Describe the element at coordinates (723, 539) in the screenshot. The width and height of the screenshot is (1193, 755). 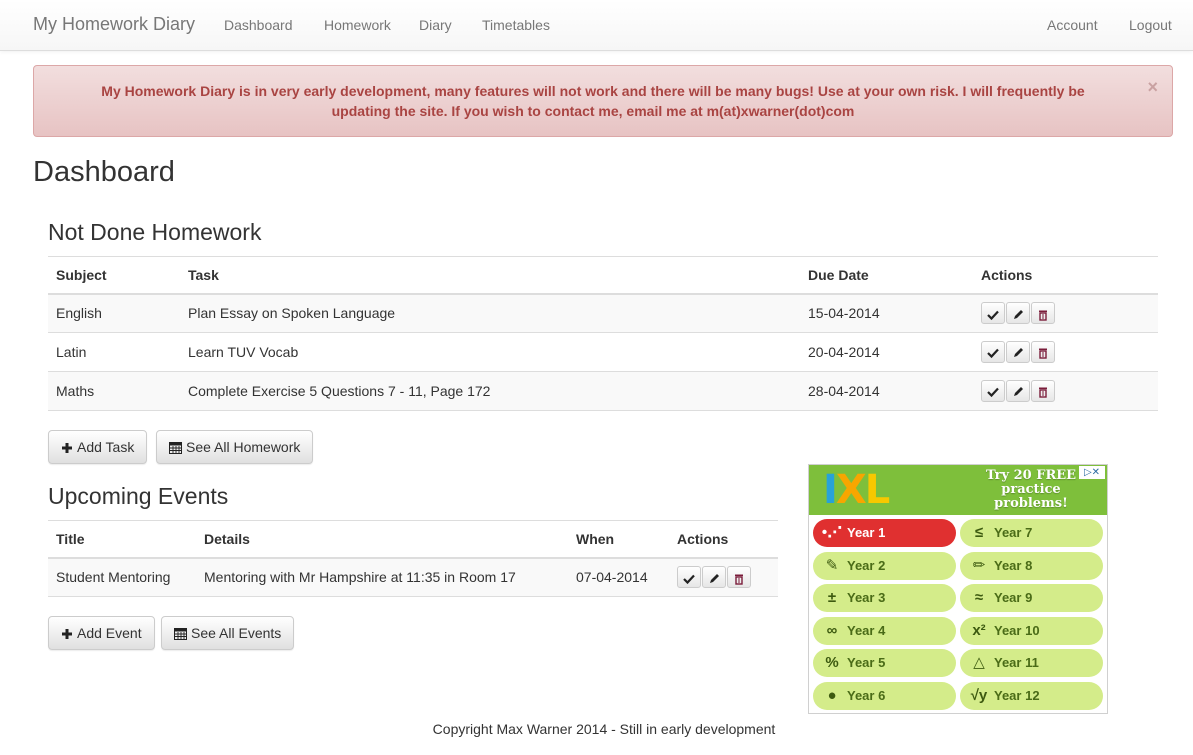
I see `col-actions: Actions` at that location.